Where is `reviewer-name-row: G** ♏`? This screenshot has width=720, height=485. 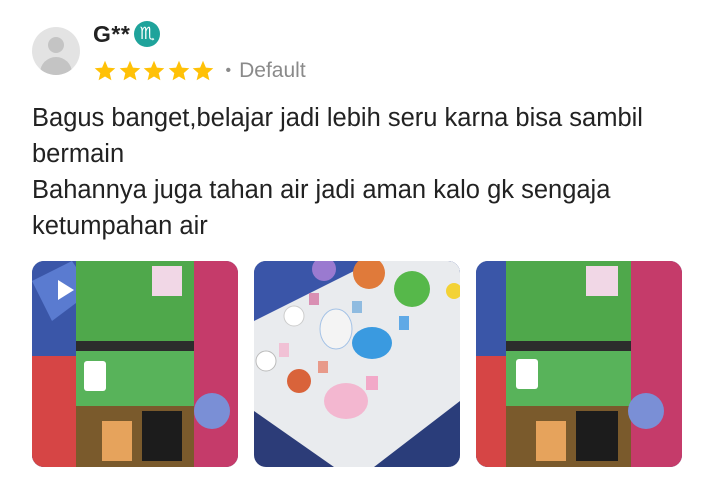
reviewer-name-row: G** ♏ is located at coordinates (127, 34).